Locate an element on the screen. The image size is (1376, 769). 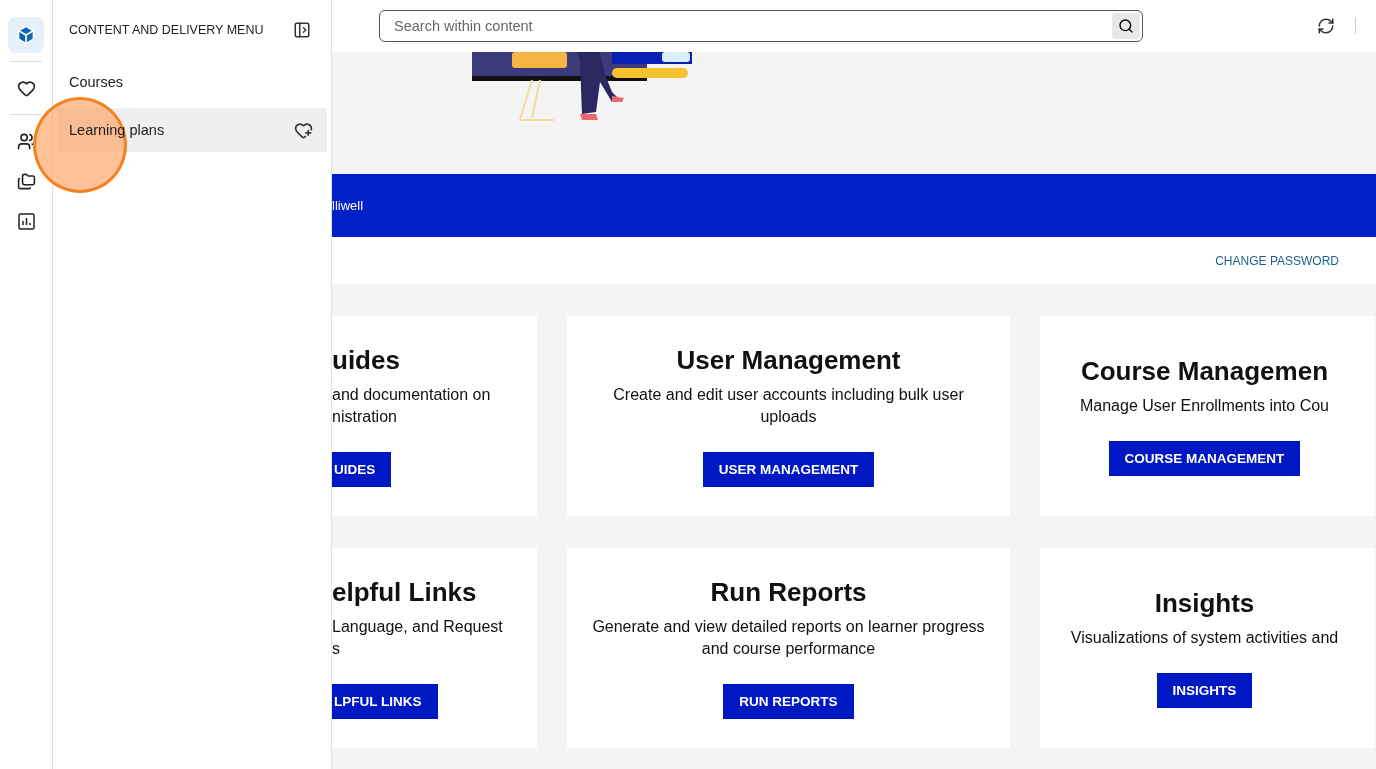
card-title: Insights is located at coordinates (1204, 603).